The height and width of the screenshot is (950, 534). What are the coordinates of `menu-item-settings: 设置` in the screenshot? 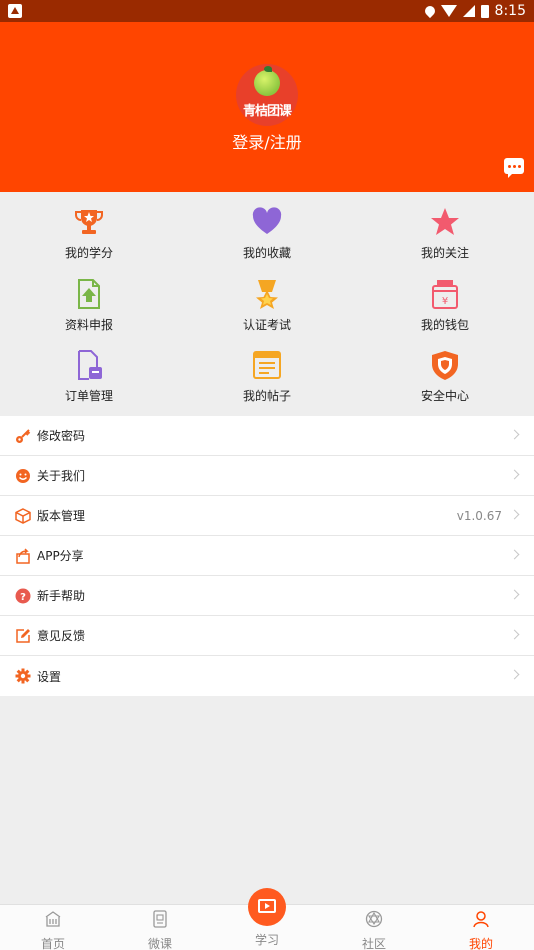 It's located at (267, 676).